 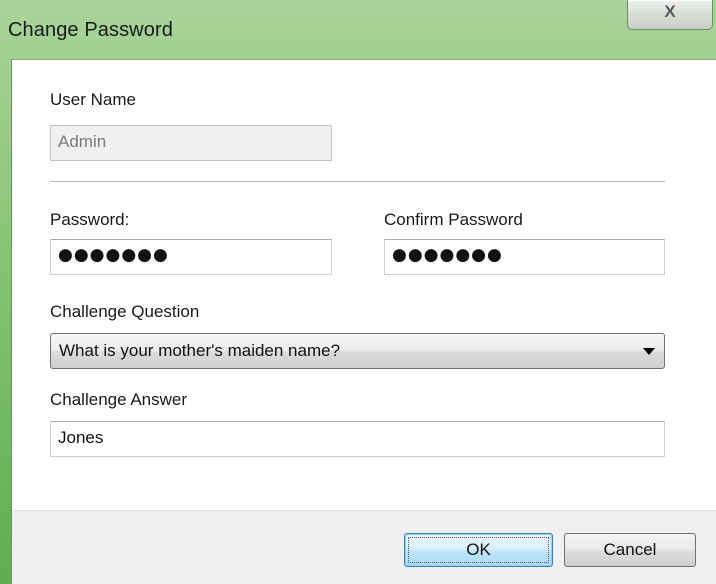 I want to click on title-bar: Change Password X, so click(x=358, y=29).